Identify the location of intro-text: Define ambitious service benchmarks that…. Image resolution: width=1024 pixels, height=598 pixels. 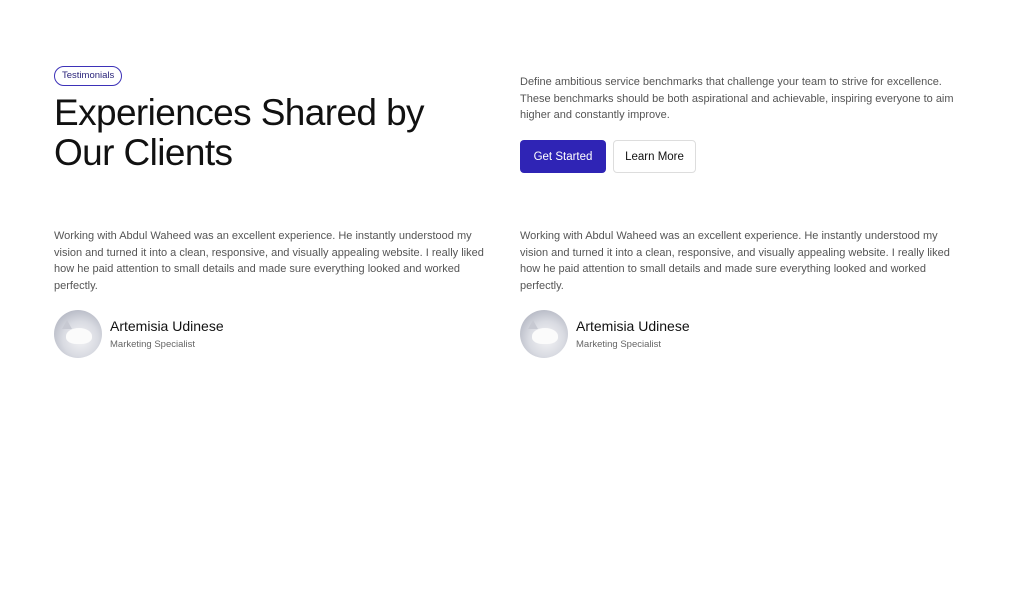
(737, 98).